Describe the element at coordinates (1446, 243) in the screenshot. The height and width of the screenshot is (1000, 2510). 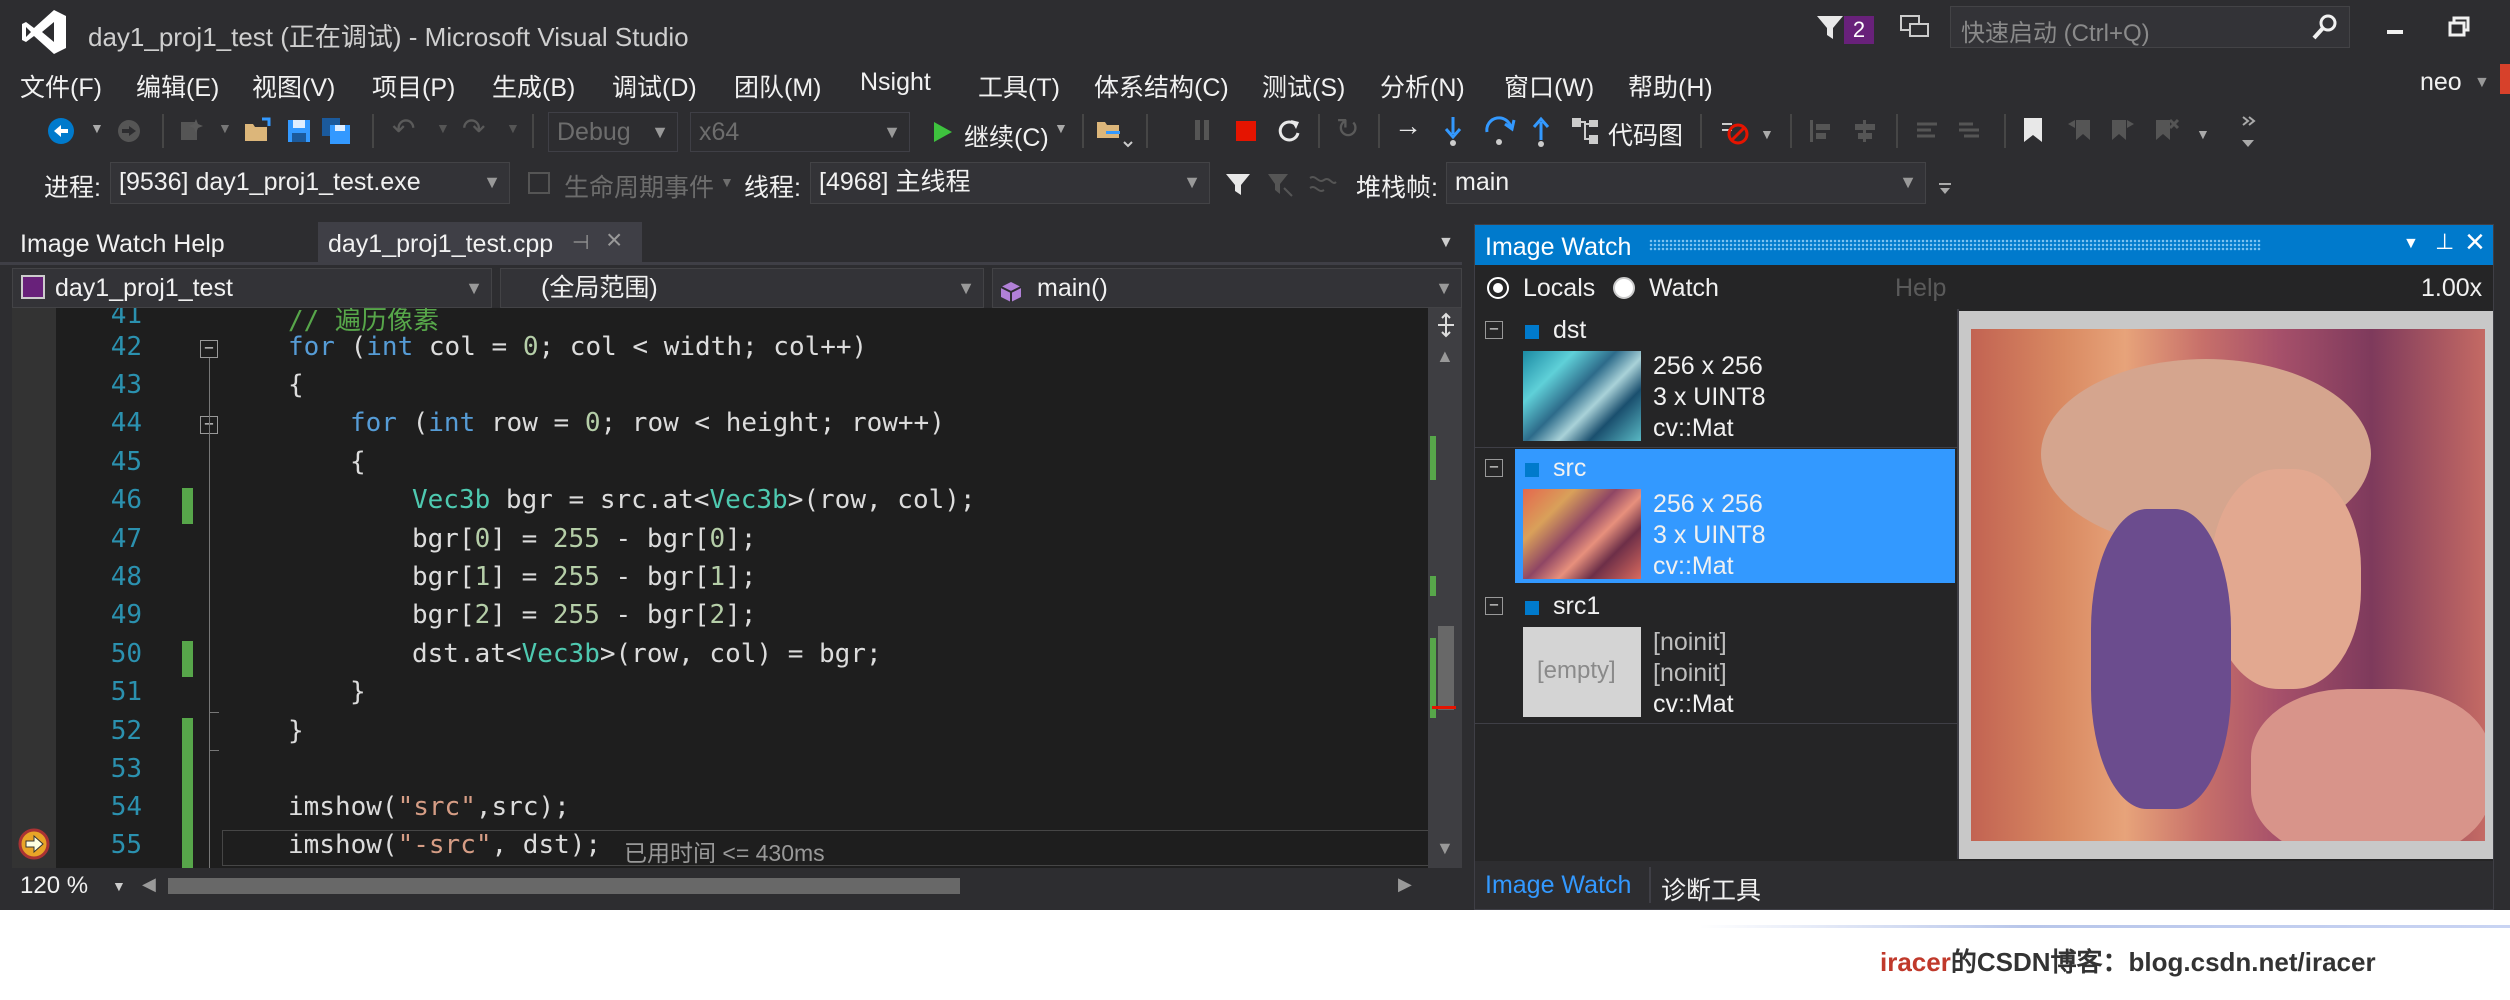
I see `tab-overflow-dropdown-icon: ▼` at that location.